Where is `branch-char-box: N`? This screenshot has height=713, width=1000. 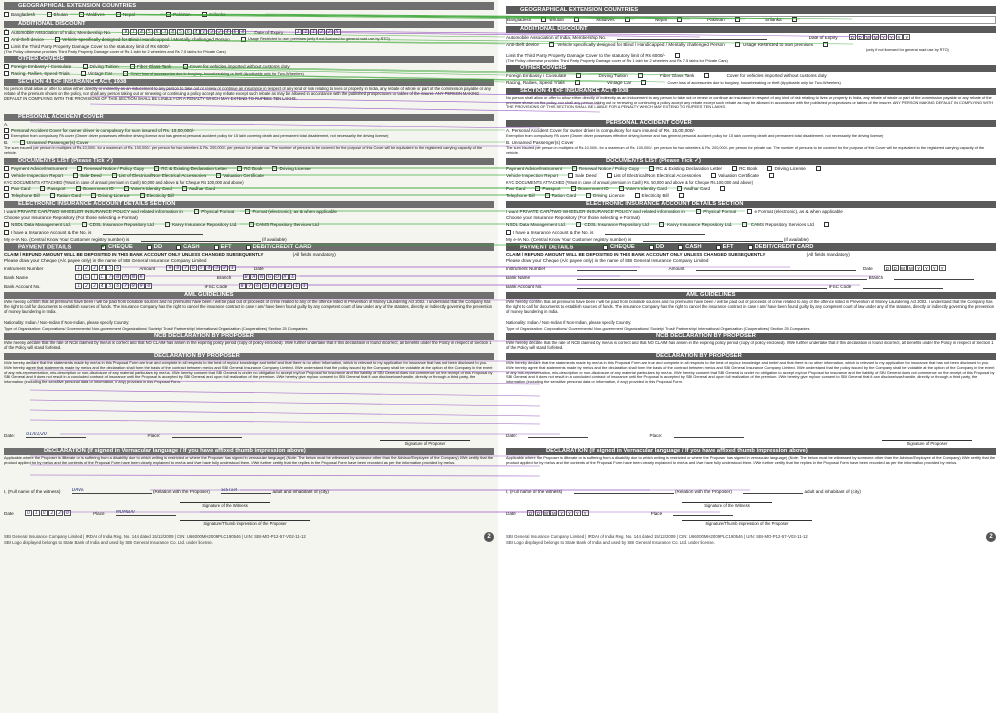 branch-char-box: N is located at coordinates (262, 277).